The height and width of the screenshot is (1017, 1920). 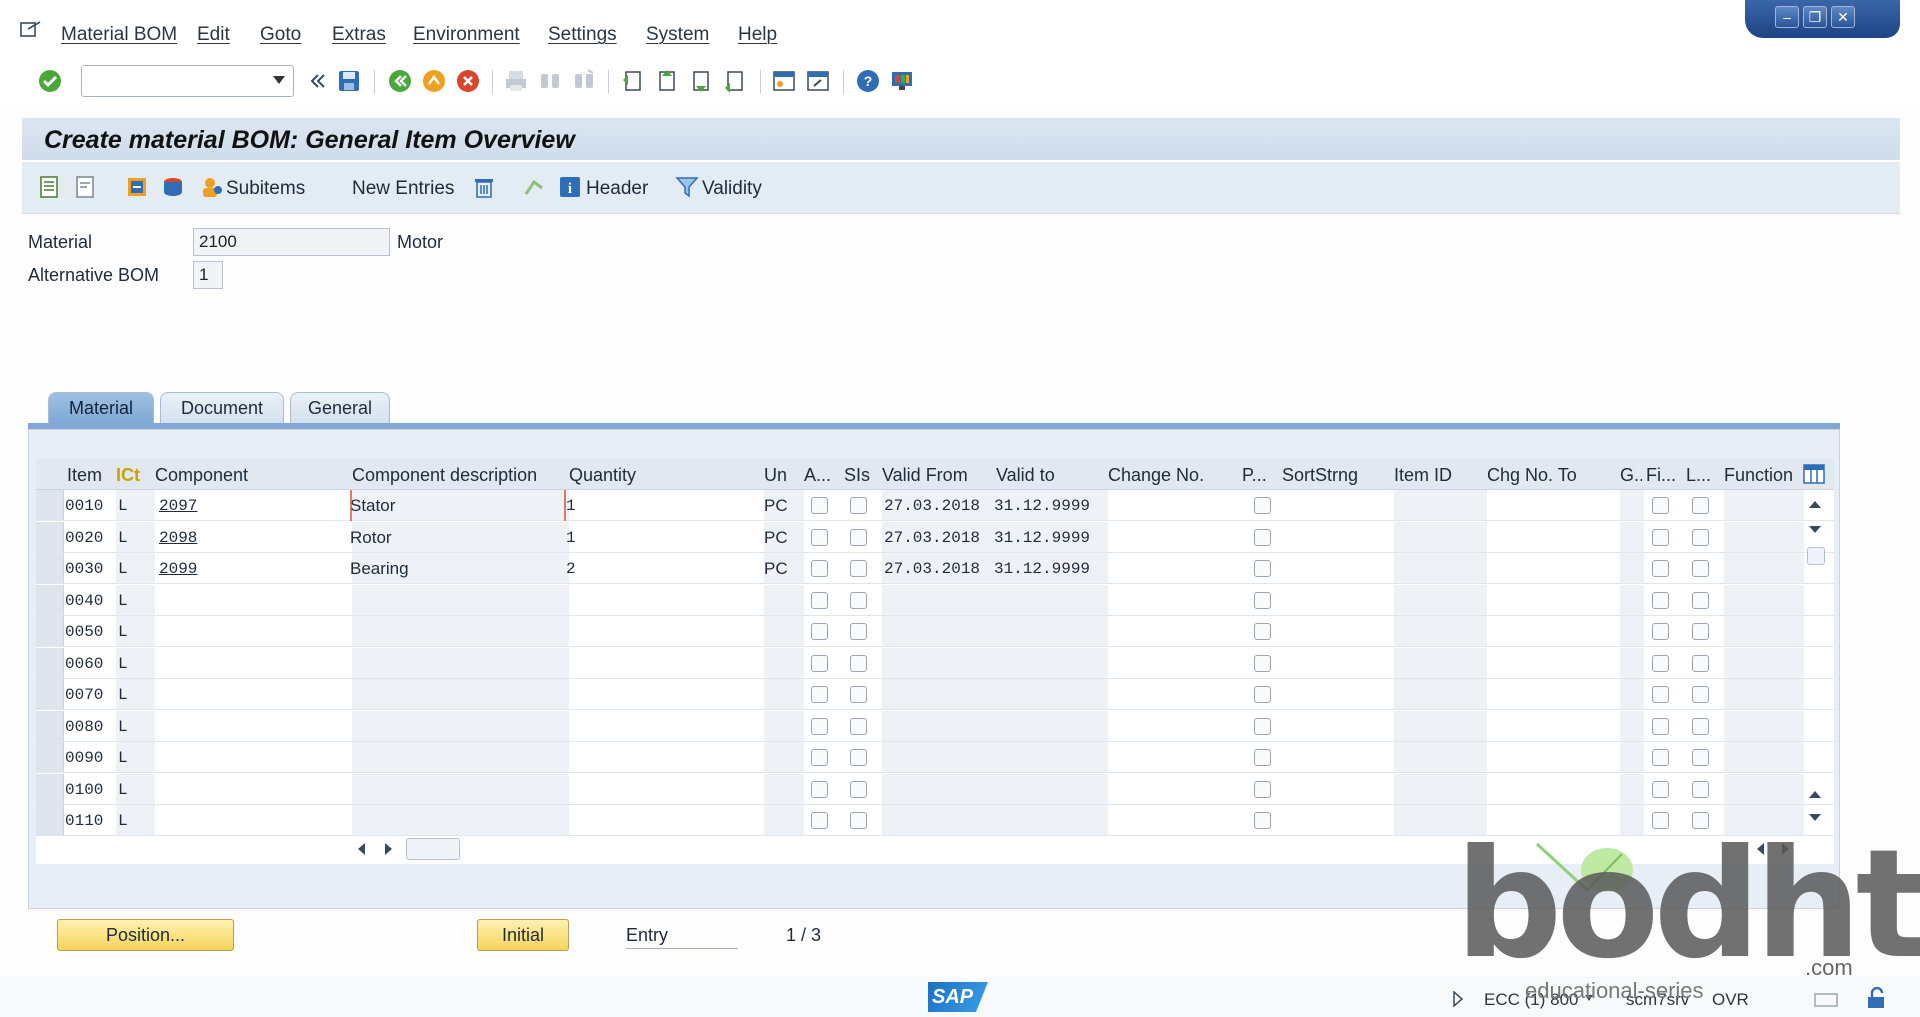 What do you see at coordinates (1172, 475) in the screenshot?
I see `column-header-change-no: Change No.` at bounding box center [1172, 475].